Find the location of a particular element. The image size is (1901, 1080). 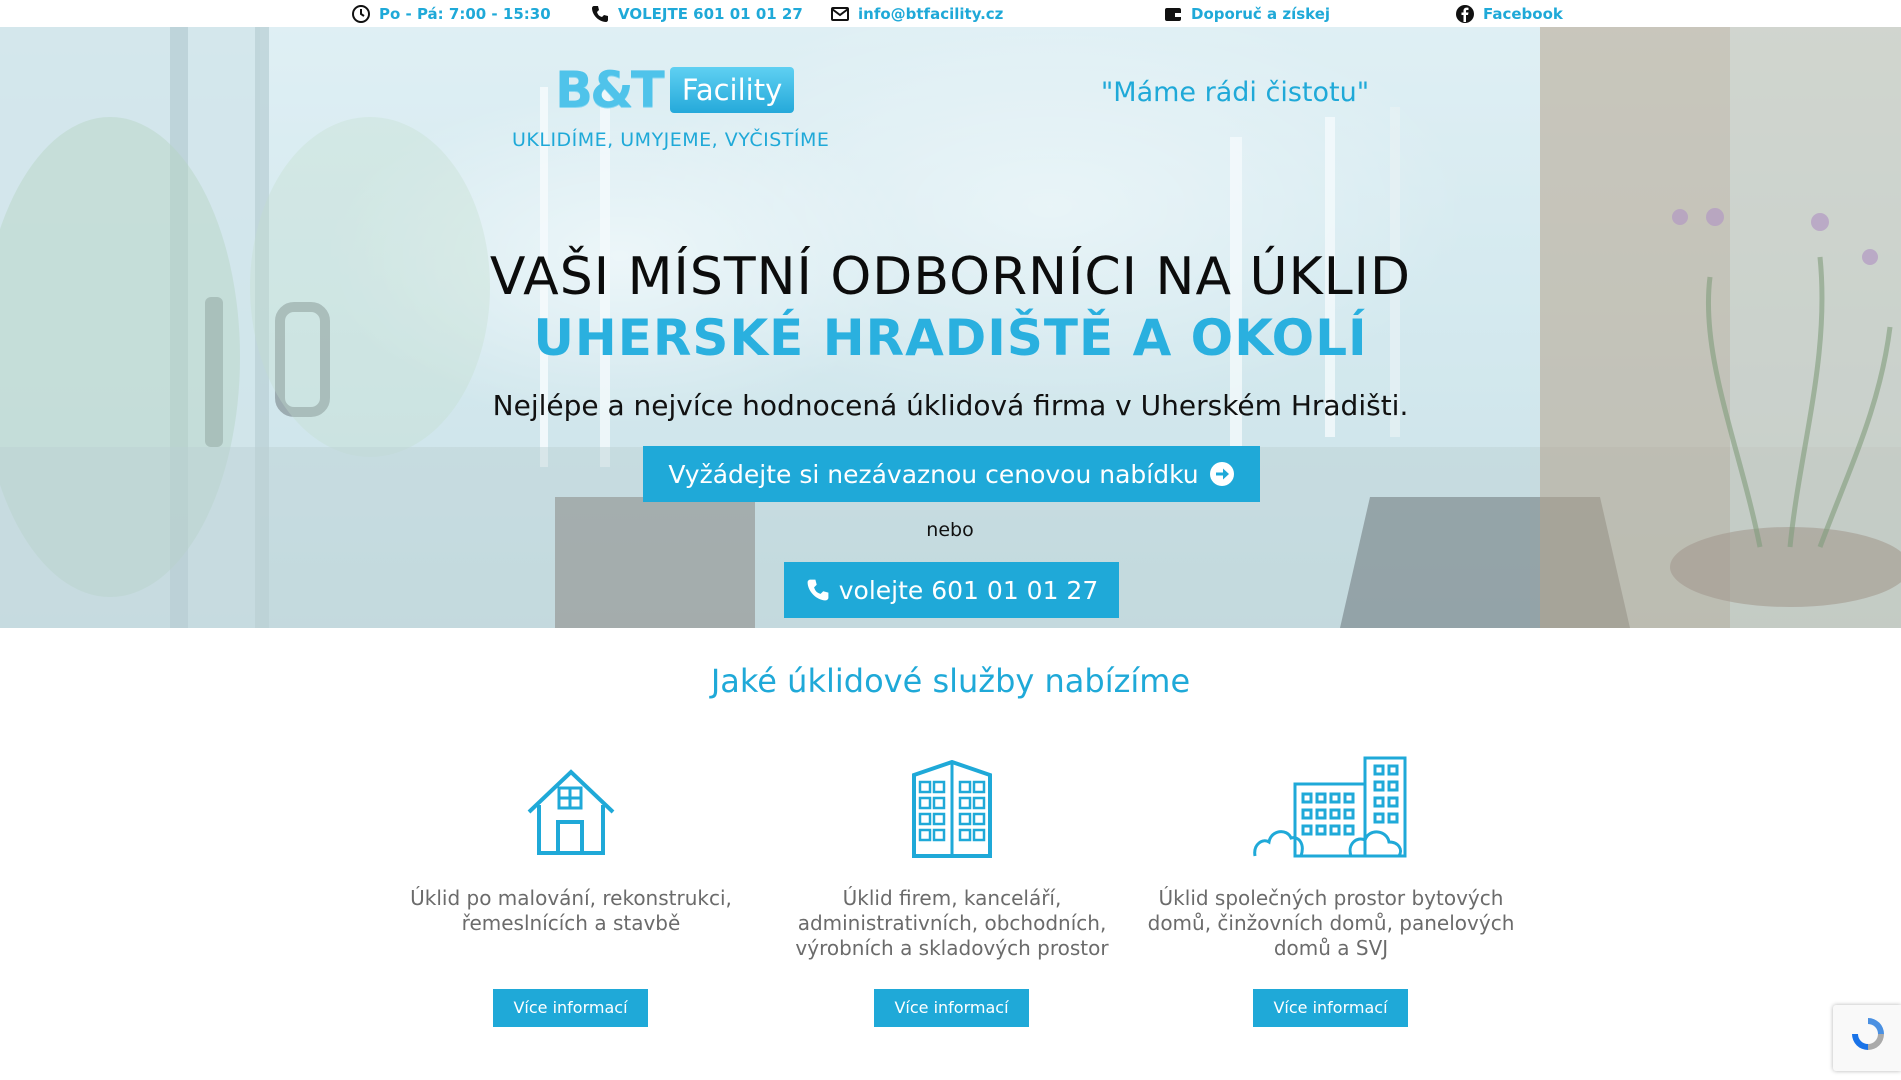

logo-mark: B&T is located at coordinates (610, 90).